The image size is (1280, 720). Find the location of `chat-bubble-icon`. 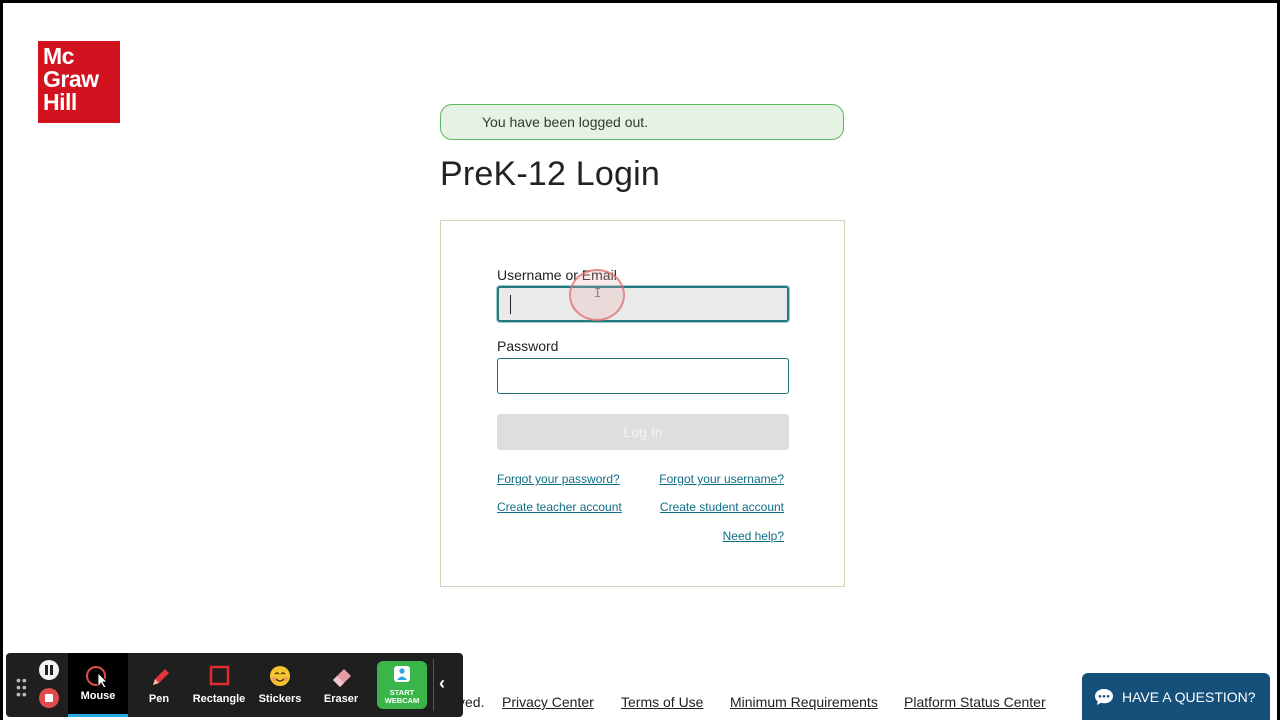

chat-bubble-icon is located at coordinates (1104, 697).